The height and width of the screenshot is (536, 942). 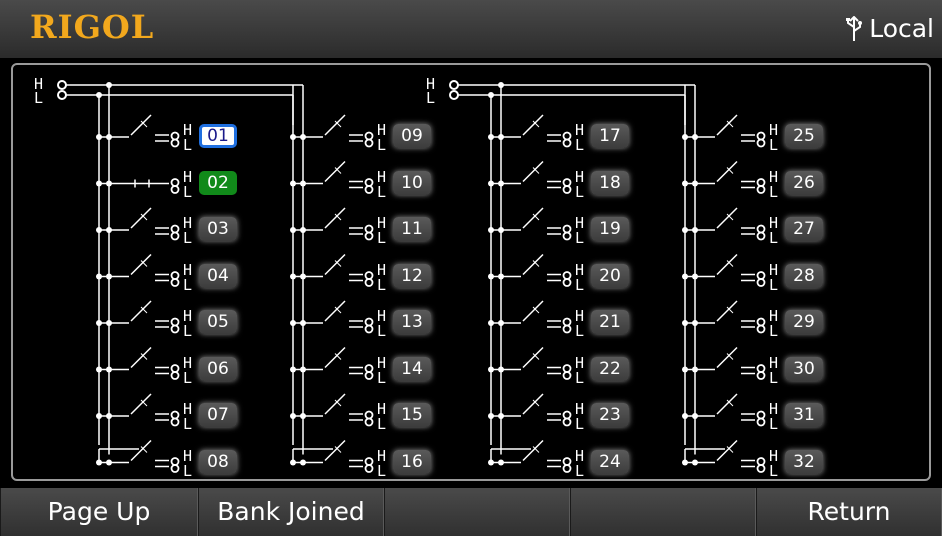 What do you see at coordinates (804, 415) in the screenshot?
I see `channel-31-button: 31` at bounding box center [804, 415].